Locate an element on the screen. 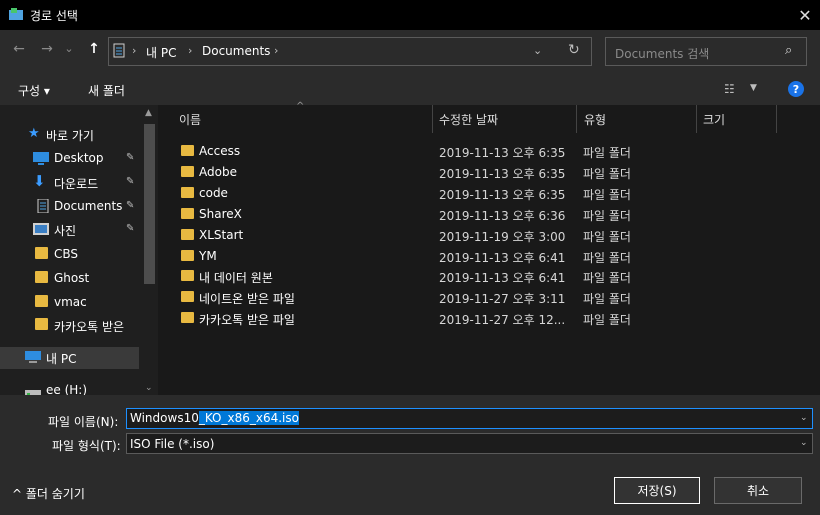  desktop-icon is located at coordinates (41, 158).